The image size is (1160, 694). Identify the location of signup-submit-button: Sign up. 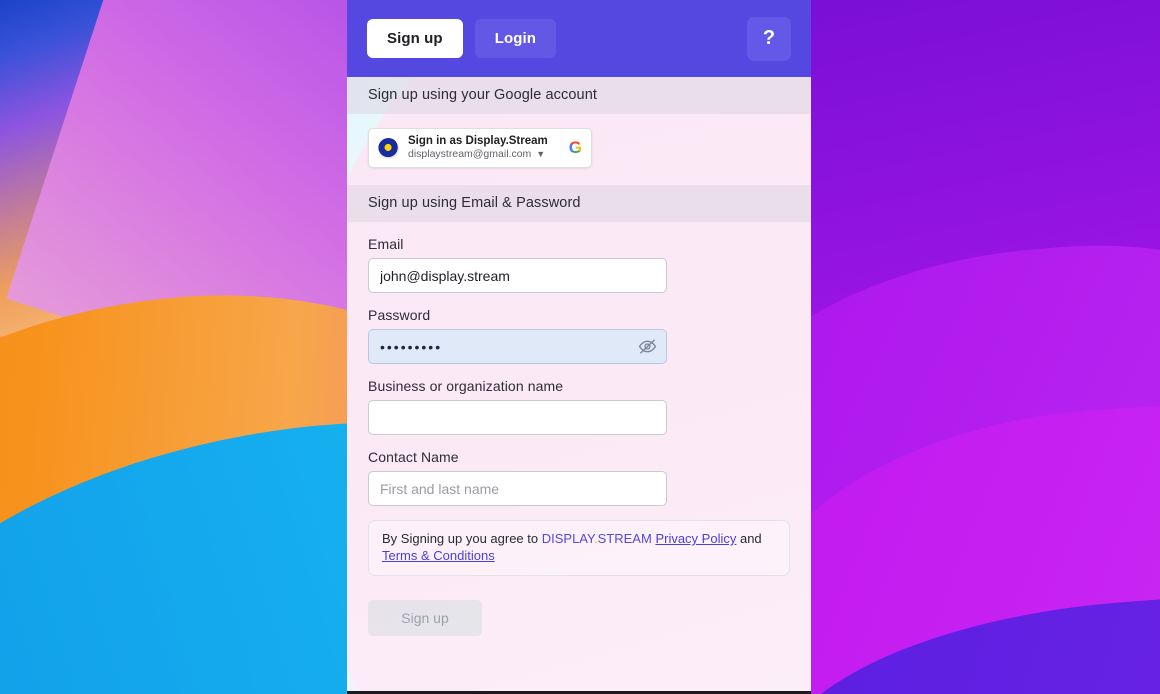
(425, 618).